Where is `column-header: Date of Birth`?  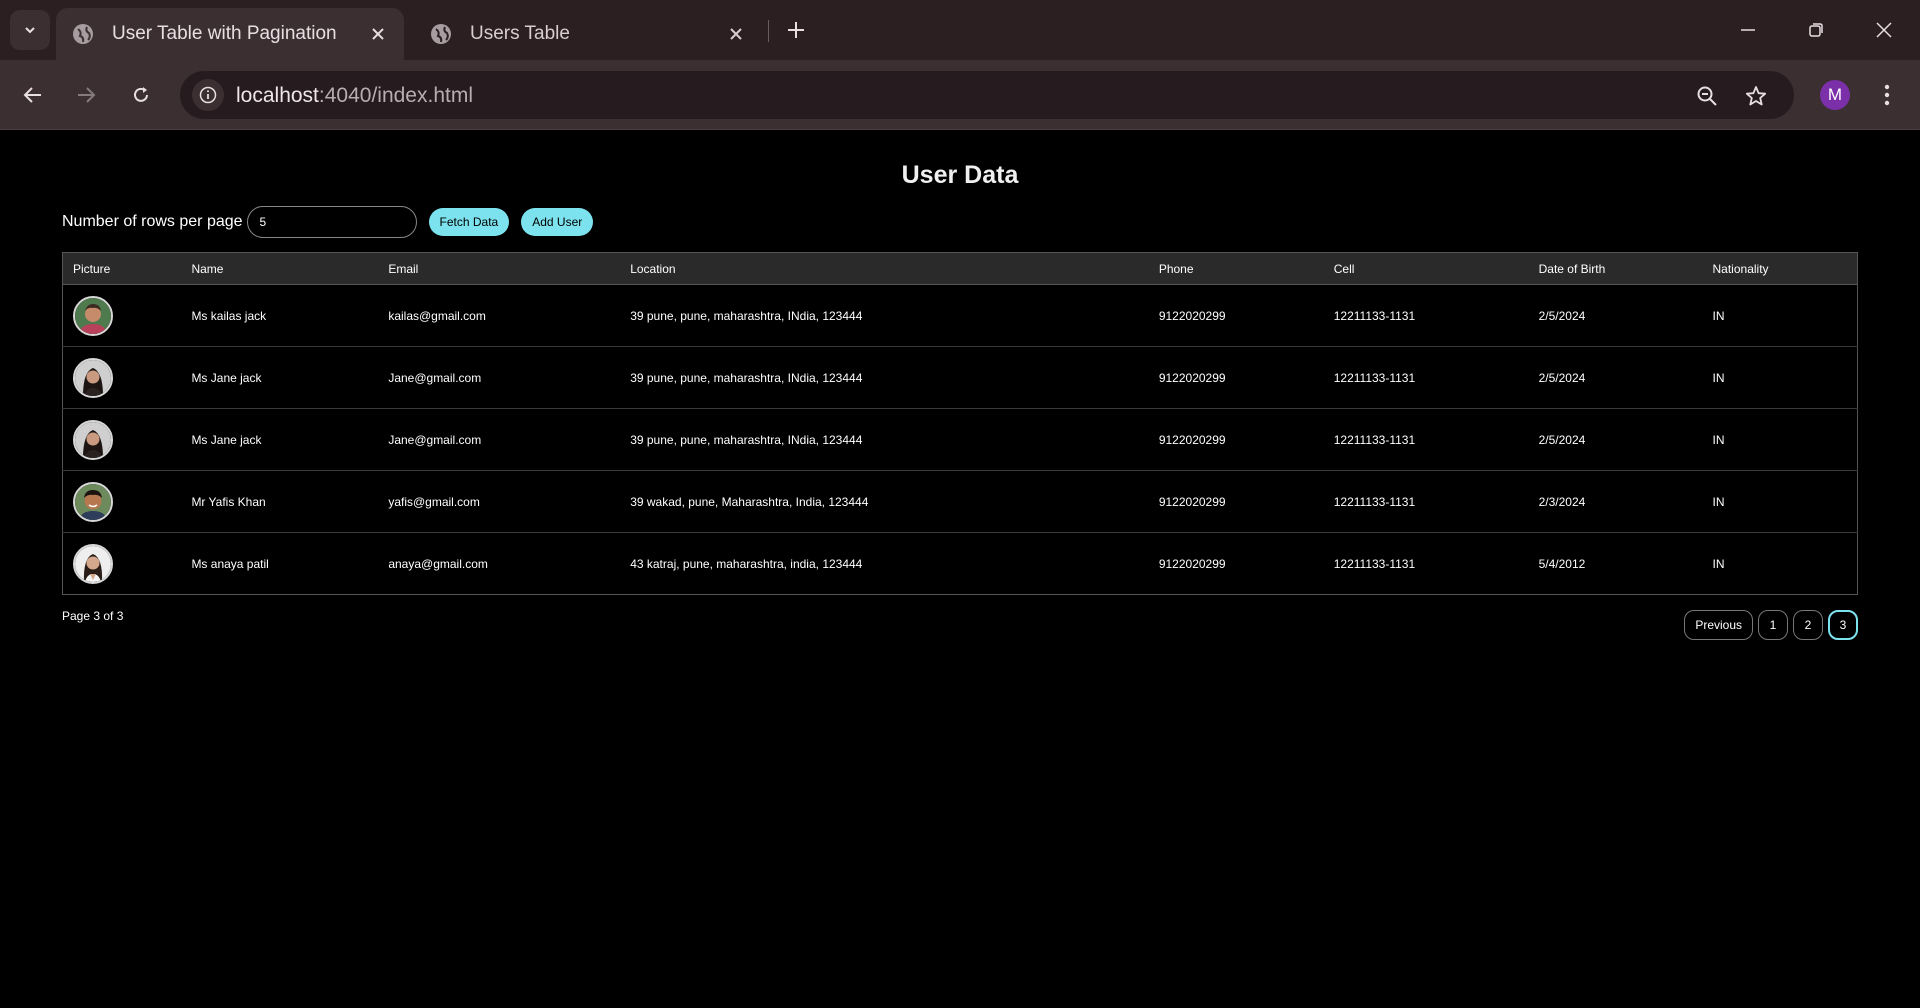 column-header: Date of Birth is located at coordinates (1615, 268).